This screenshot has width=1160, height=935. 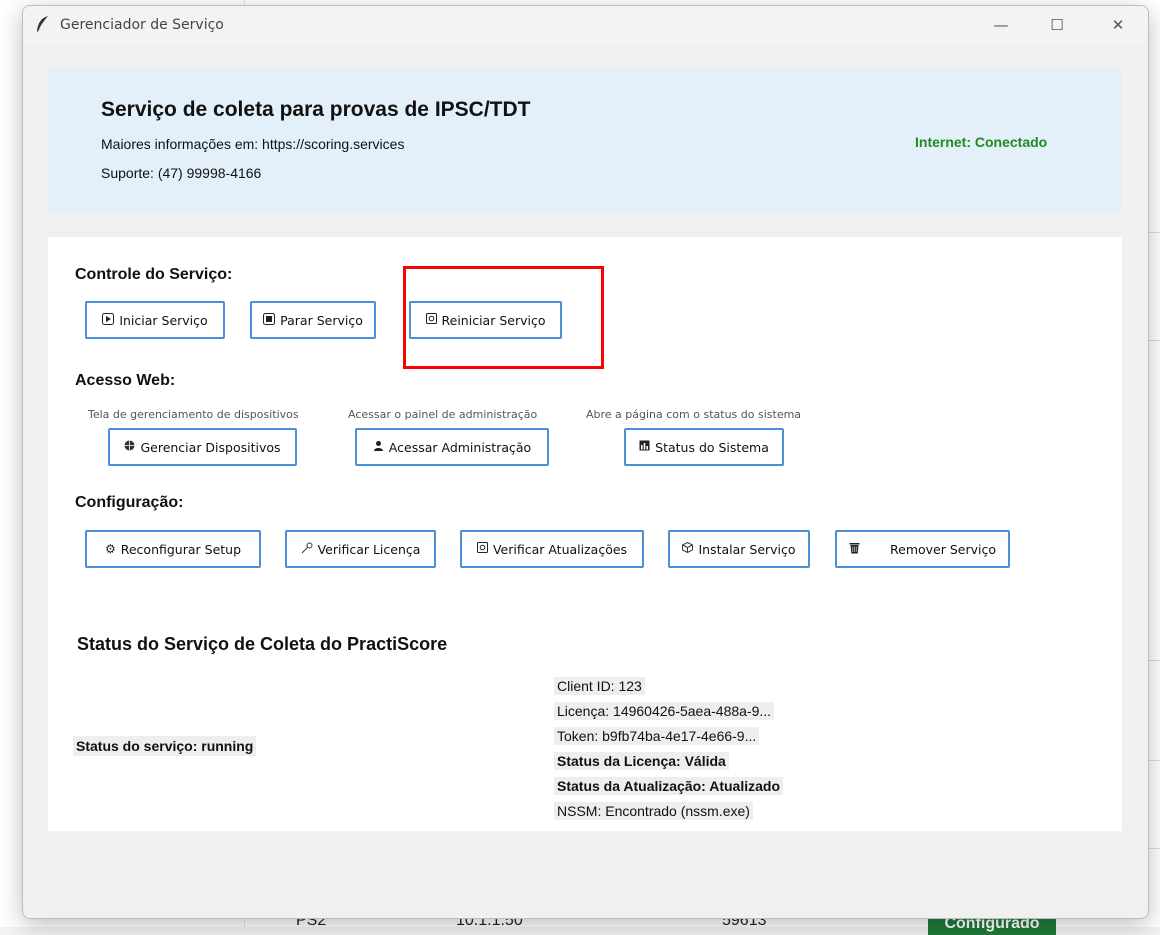 What do you see at coordinates (668, 786) in the screenshot?
I see `update-status: Status da Atualização: Atualizado` at bounding box center [668, 786].